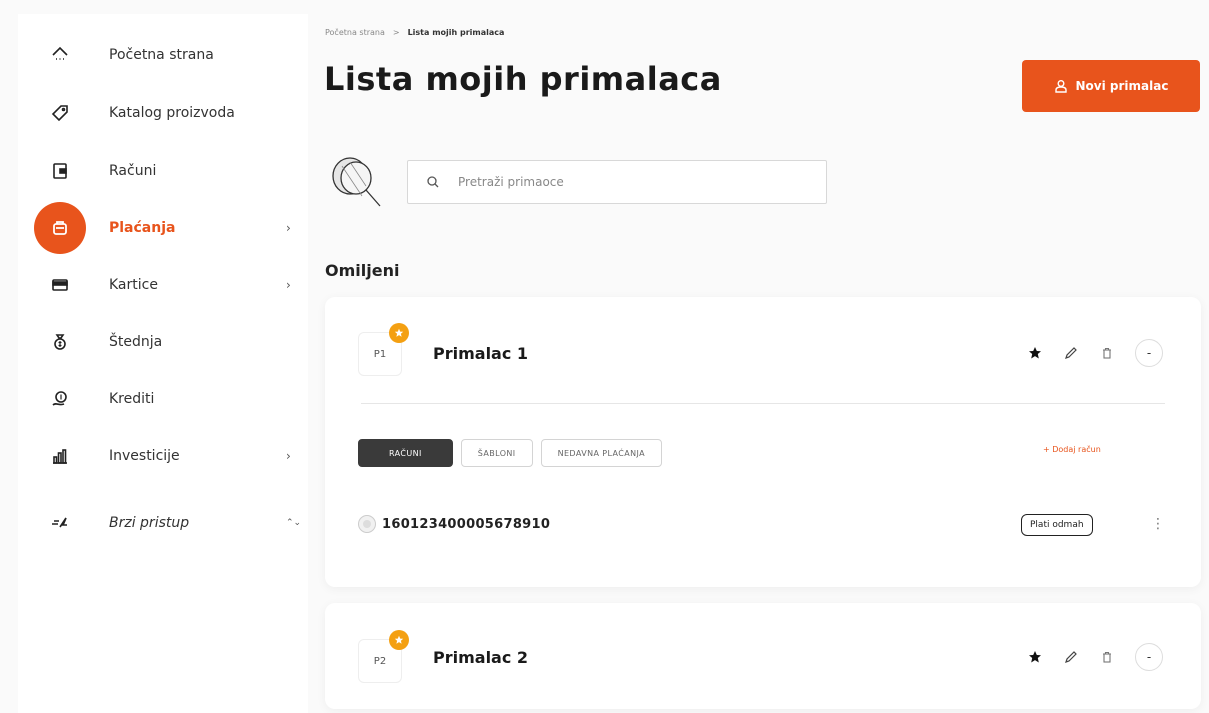 The width and height of the screenshot is (1209, 713). What do you see at coordinates (172, 113) in the screenshot?
I see `sidebar-item-label: Katalog proizvoda` at bounding box center [172, 113].